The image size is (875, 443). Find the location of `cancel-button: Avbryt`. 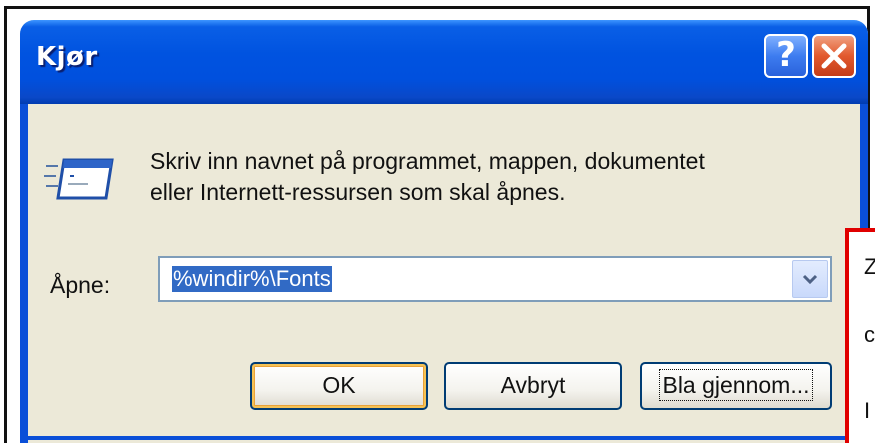

cancel-button: Avbryt is located at coordinates (533, 386).